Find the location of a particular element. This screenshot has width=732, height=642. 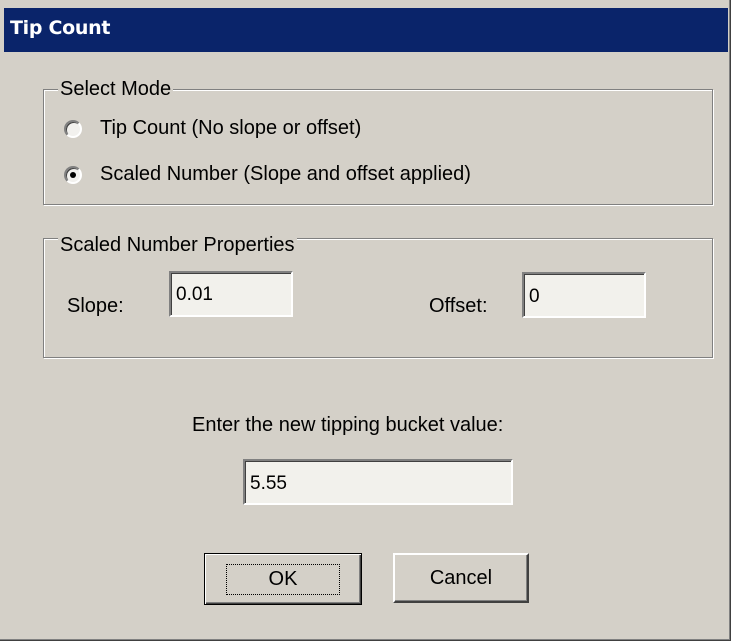

tipping-bucket-prompt: Enter the new tipping bucket value: is located at coordinates (348, 425).